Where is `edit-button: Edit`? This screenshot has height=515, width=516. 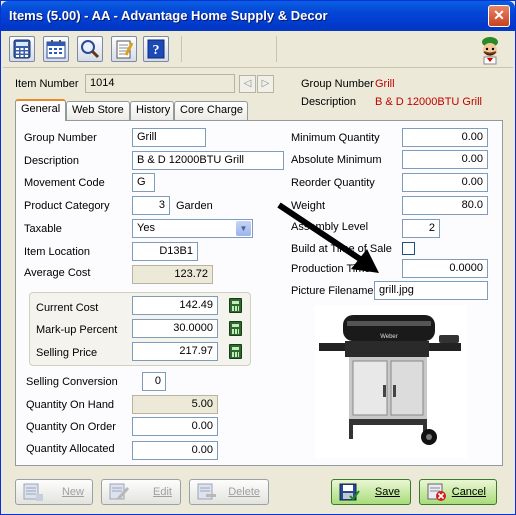
edit-button: Edit is located at coordinates (141, 492).